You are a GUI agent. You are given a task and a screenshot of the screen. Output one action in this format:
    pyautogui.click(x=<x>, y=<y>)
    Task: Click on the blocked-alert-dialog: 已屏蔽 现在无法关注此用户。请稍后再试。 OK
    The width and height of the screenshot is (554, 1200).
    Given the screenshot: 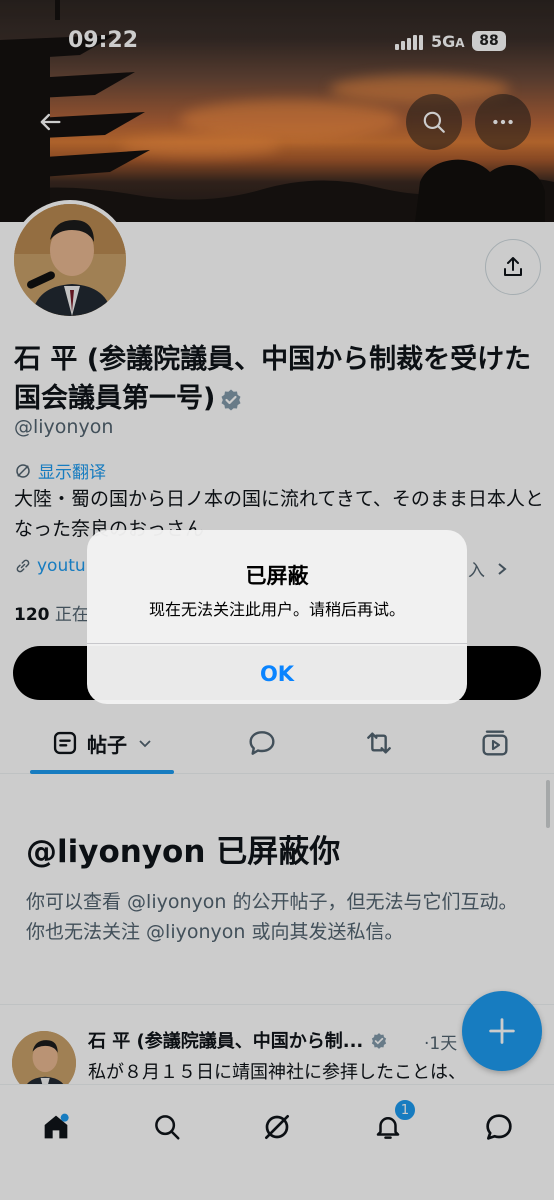 What is the action you would take?
    pyautogui.click(x=277, y=617)
    